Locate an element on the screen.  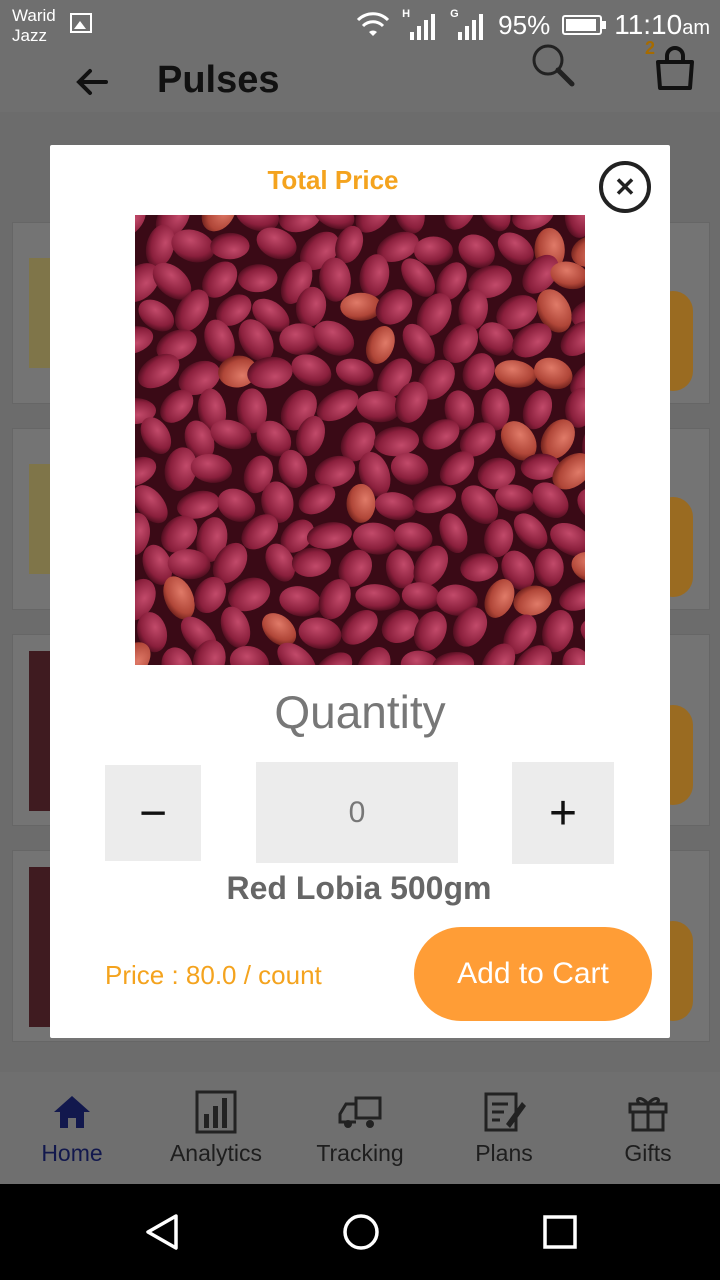
nav-label: Gifts is located at coordinates (648, 1153).